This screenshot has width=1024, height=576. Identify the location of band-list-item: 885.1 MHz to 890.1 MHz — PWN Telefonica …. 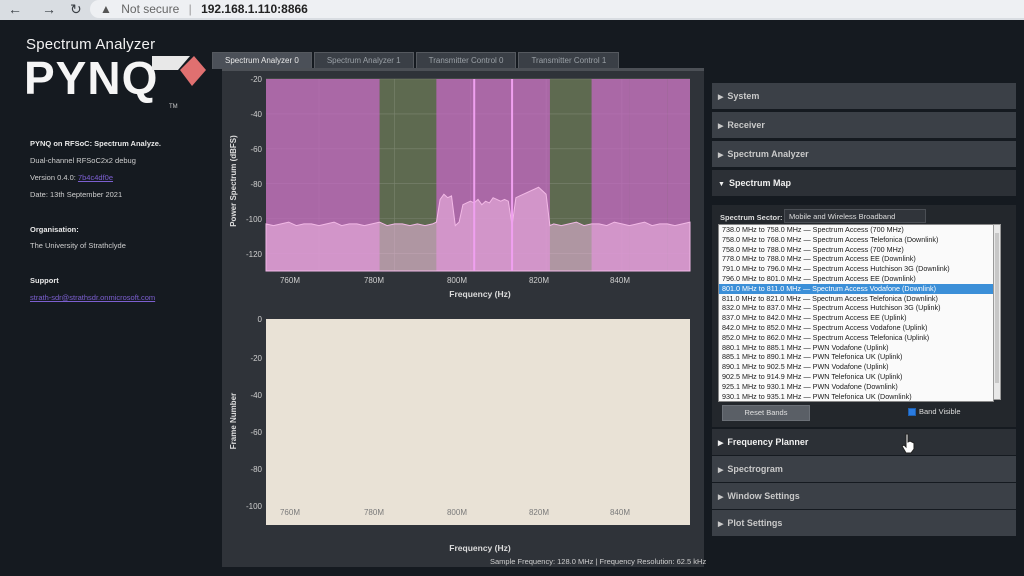
(856, 357).